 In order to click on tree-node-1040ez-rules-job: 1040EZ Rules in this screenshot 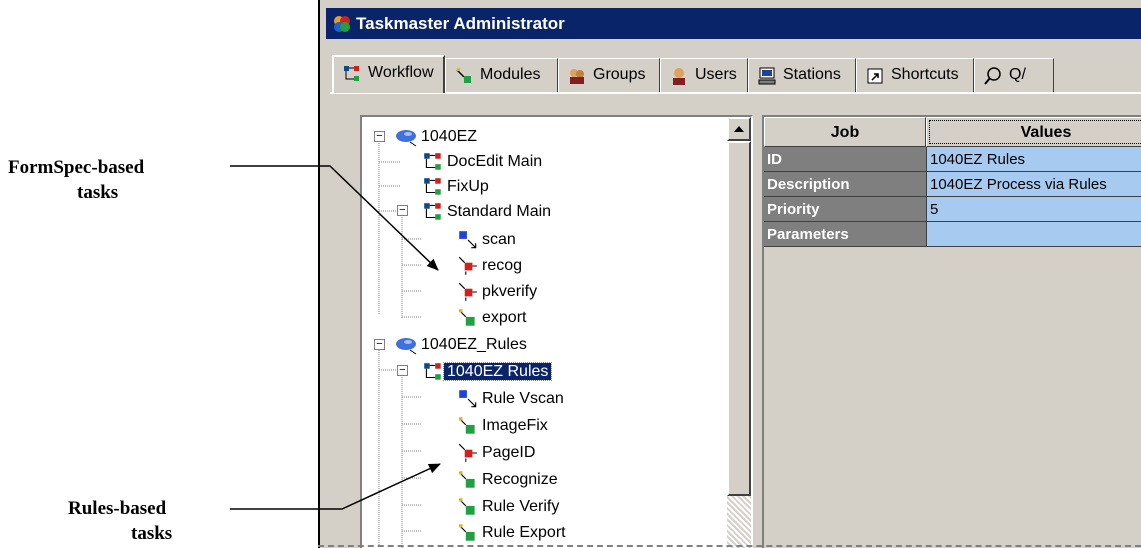, I will do `click(487, 372)`.